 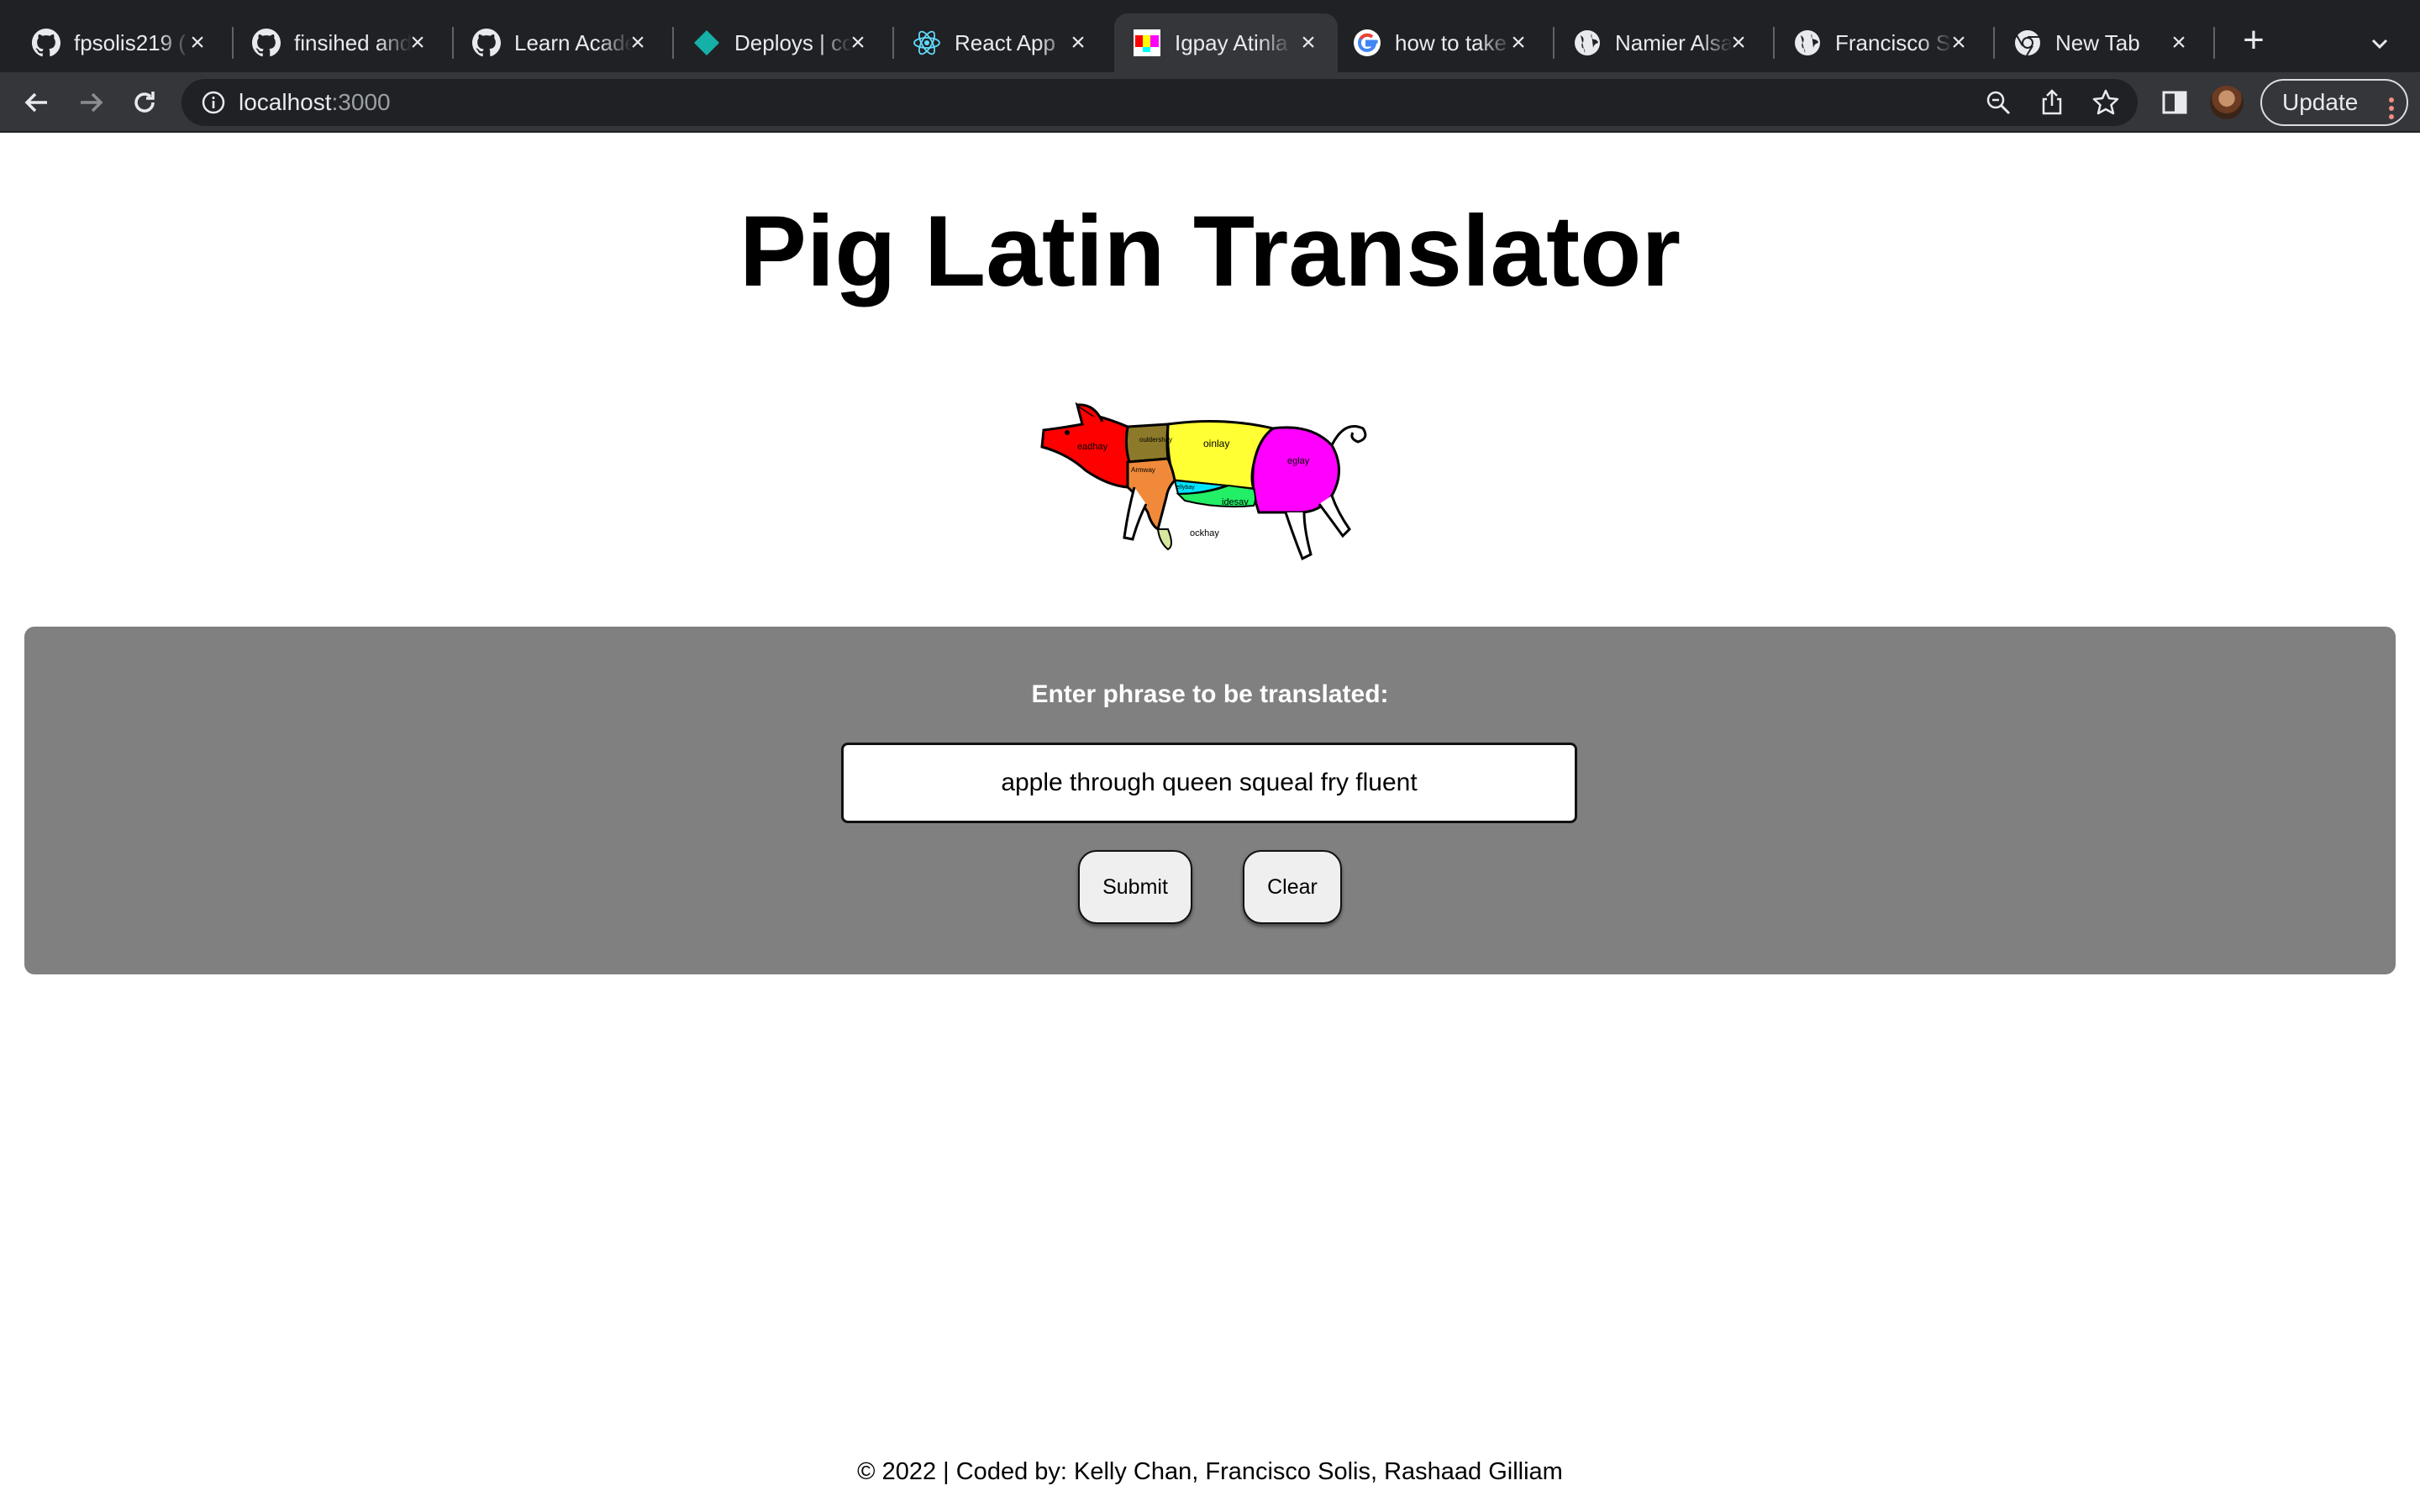 I want to click on tab-new-tab: New Tab ×, so click(x=2094, y=42).